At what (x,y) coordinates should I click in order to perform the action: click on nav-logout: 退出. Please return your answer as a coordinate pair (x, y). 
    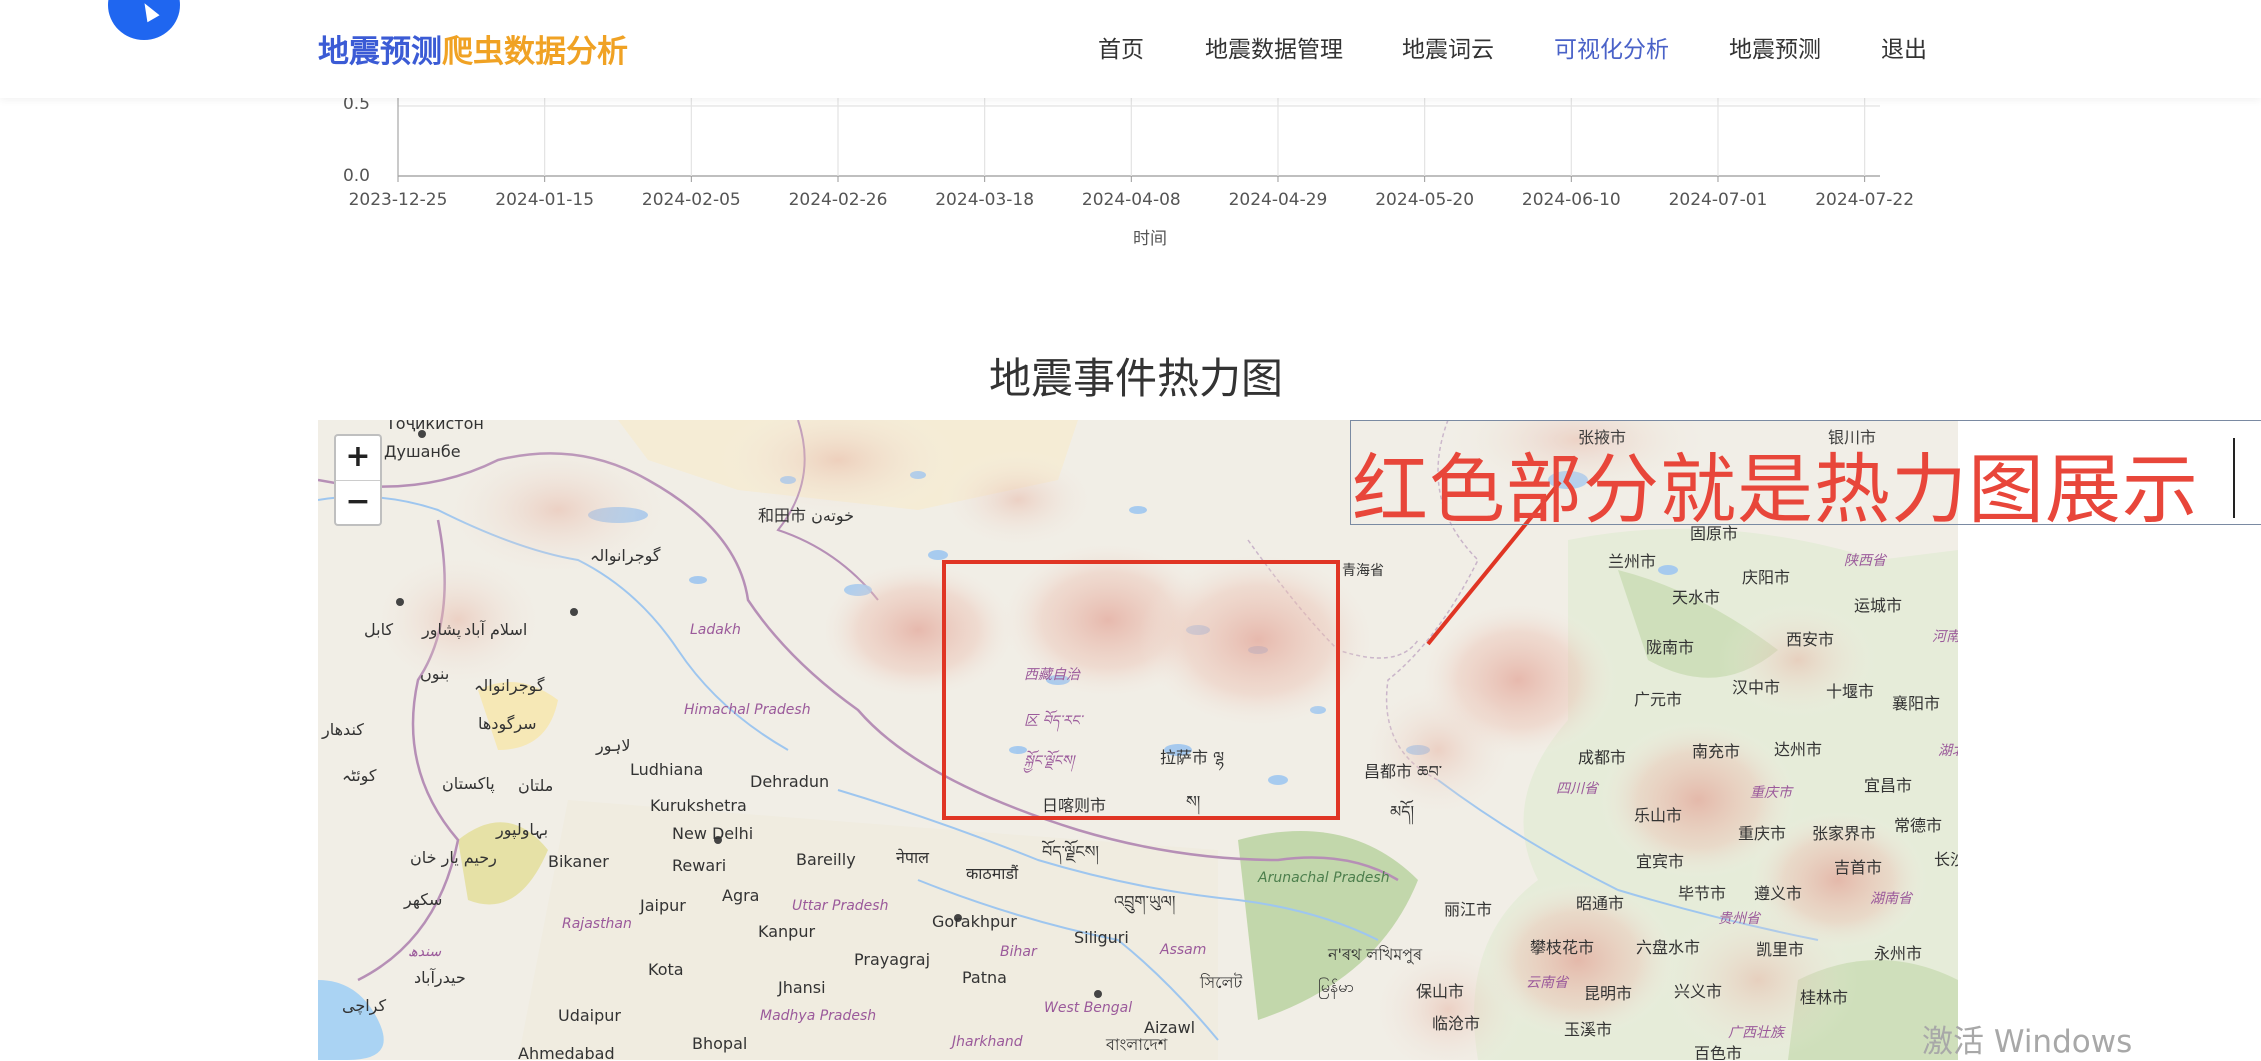
    Looking at the image, I should click on (1904, 47).